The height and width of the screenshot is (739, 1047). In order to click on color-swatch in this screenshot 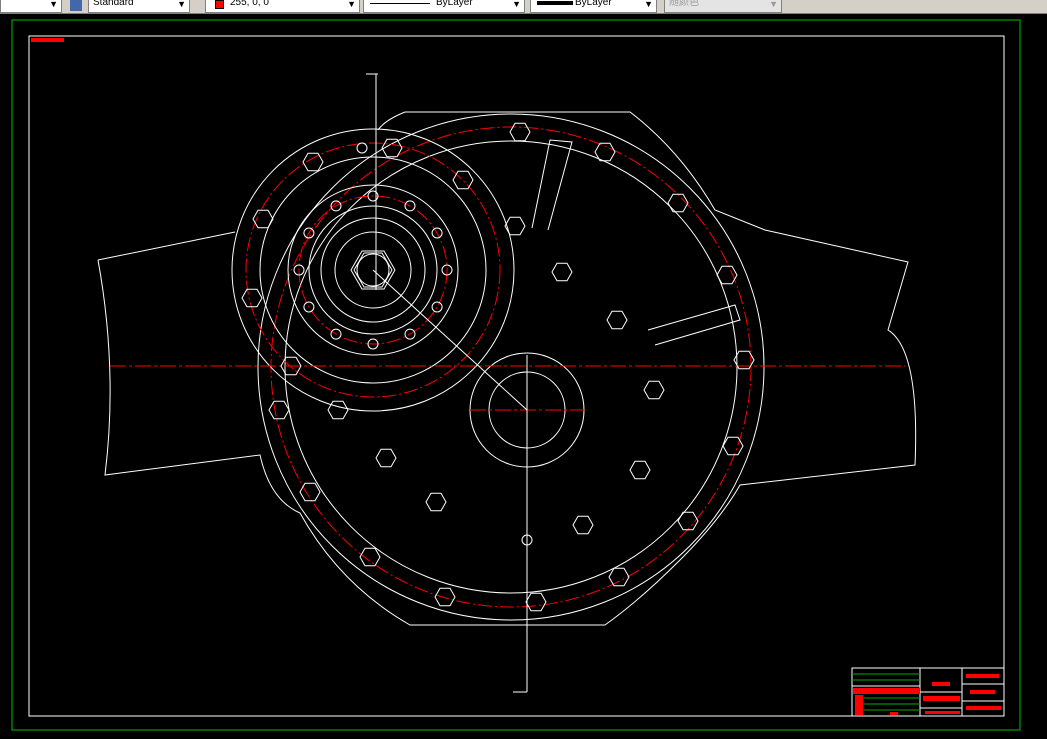, I will do `click(219, 4)`.